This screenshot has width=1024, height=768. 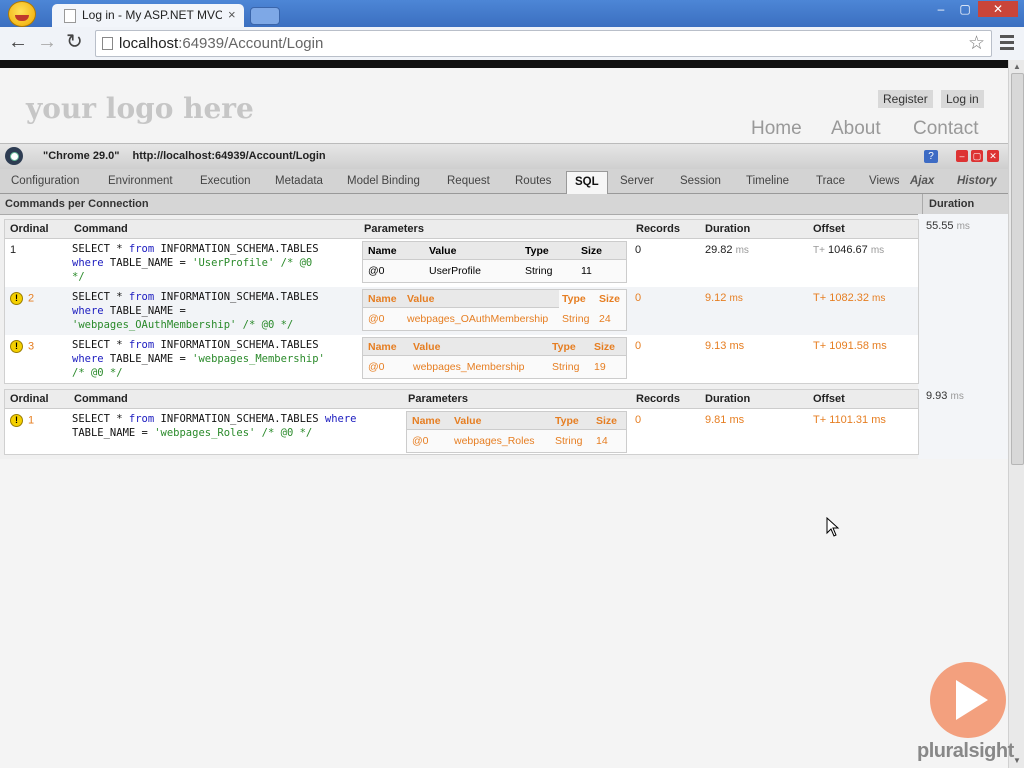 What do you see at coordinates (945, 129) in the screenshot?
I see `nav-contact: Contact` at bounding box center [945, 129].